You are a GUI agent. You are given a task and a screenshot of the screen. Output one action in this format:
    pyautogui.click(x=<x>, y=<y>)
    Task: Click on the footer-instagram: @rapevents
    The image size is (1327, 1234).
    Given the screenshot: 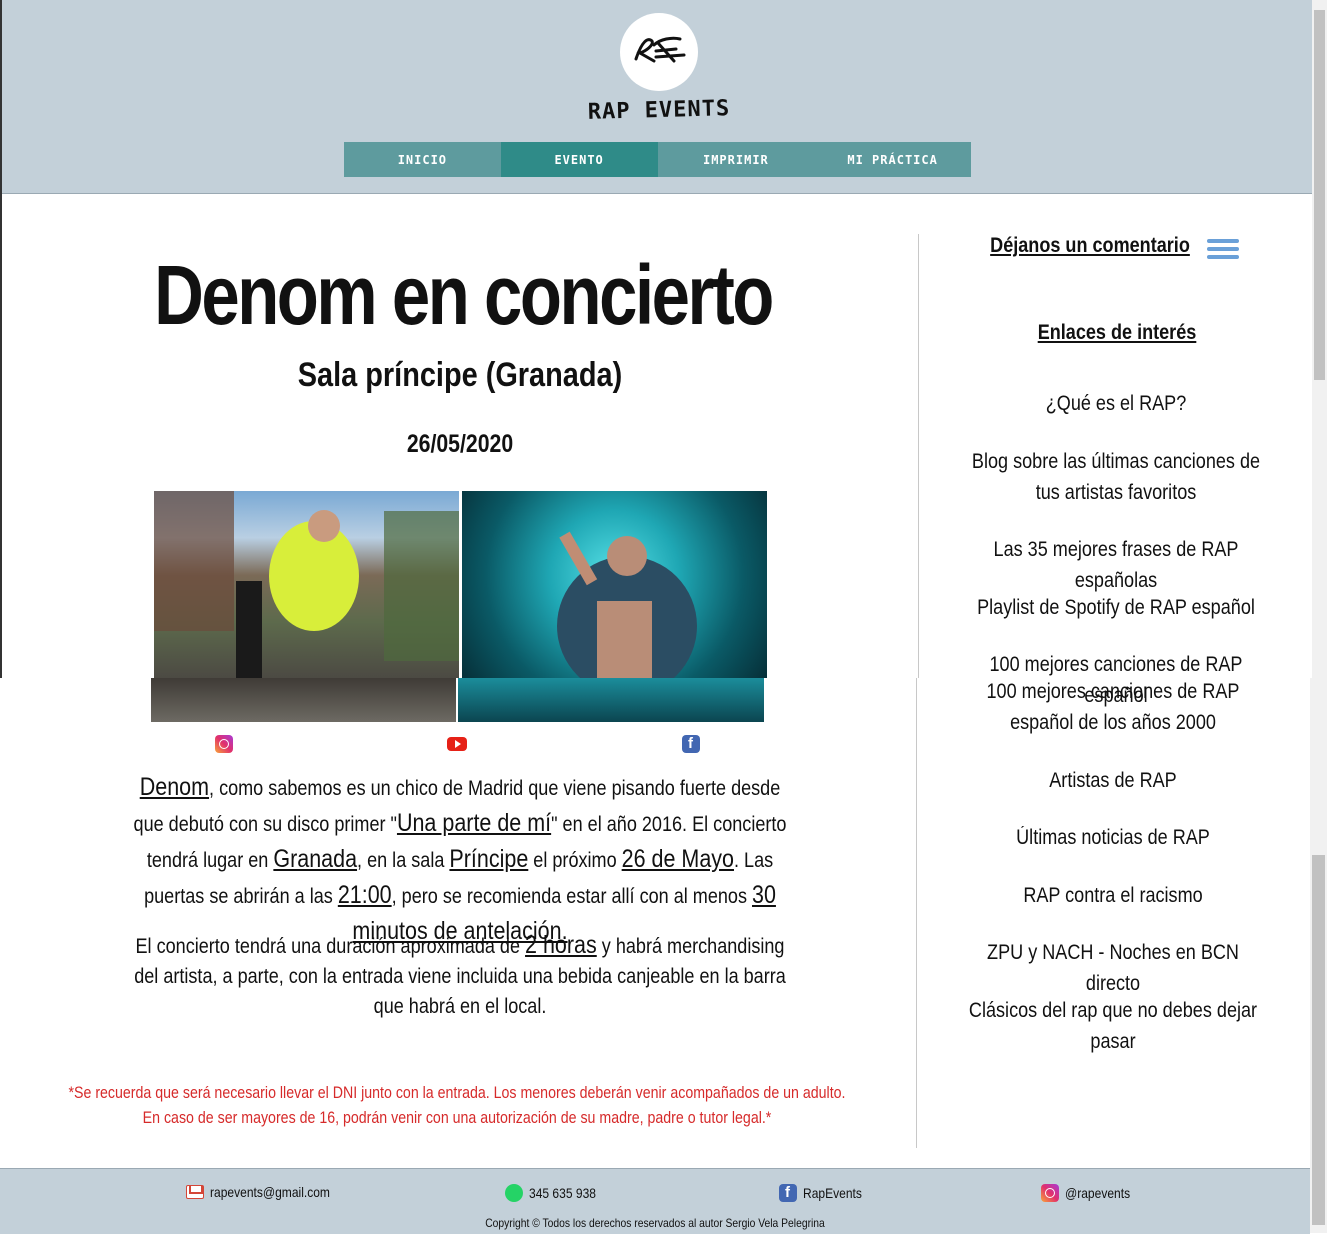 What is the action you would take?
    pyautogui.click(x=1091, y=1193)
    